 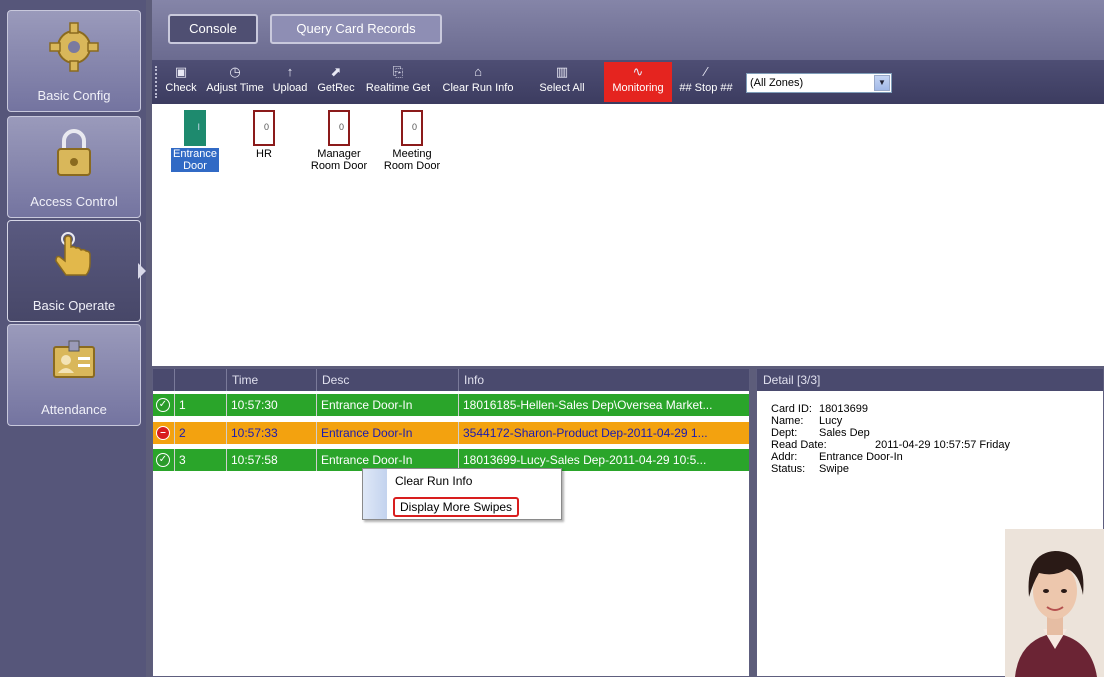 I want to click on detail-read-date: Read Date: 2011-04-29 10:57:57 Friday, so click(x=890, y=445).